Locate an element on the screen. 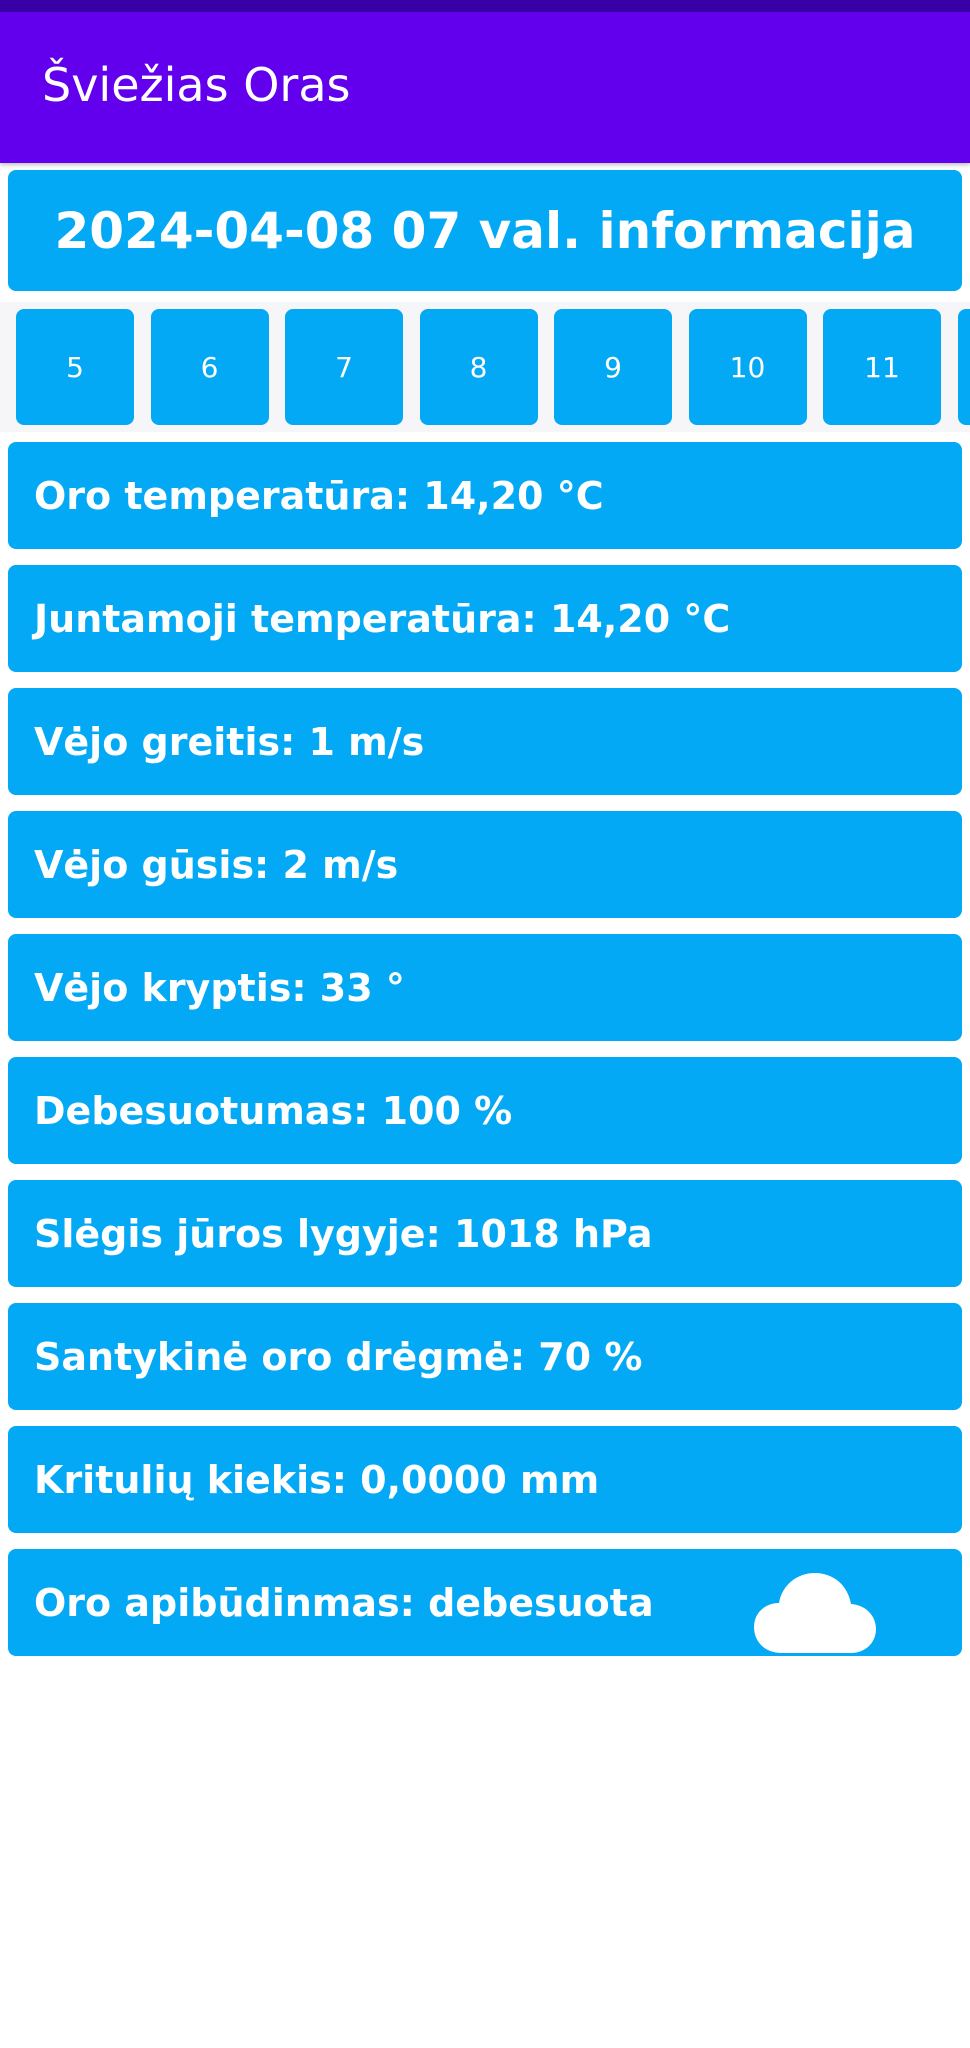 The image size is (970, 2048). precipitation-row: Kritulių kiekis: 0,0000 mm is located at coordinates (485, 1479).